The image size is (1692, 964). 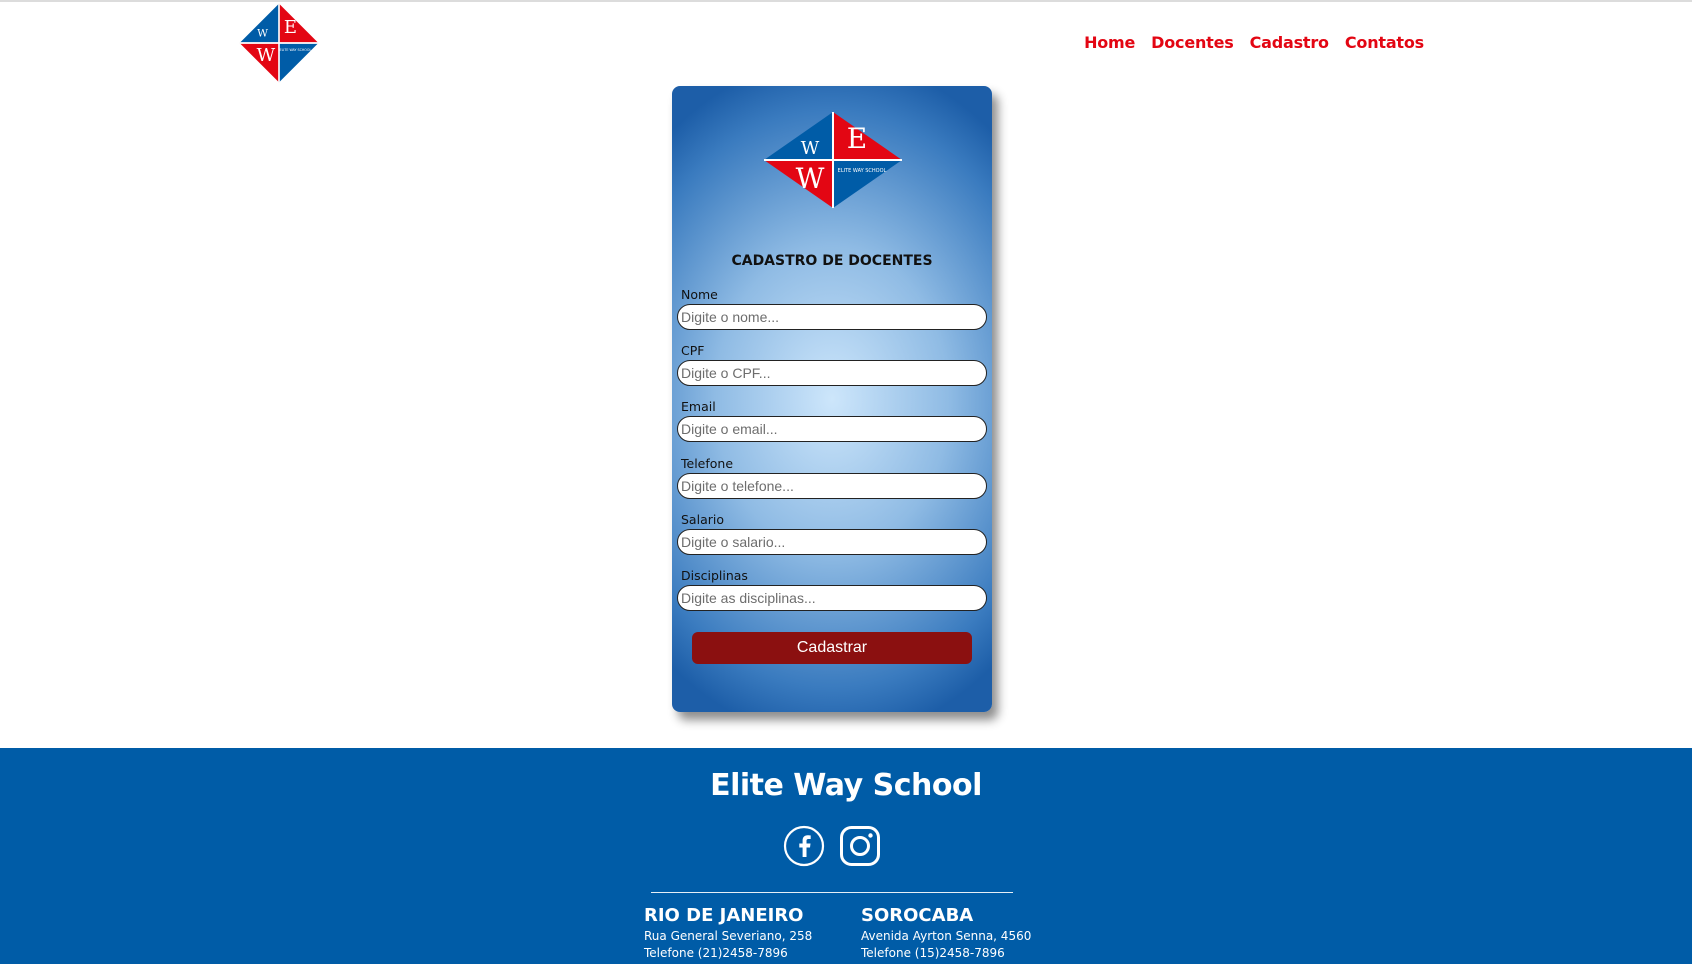 What do you see at coordinates (728, 936) in the screenshot?
I see `city-address: Rua General Severiano, 258` at bounding box center [728, 936].